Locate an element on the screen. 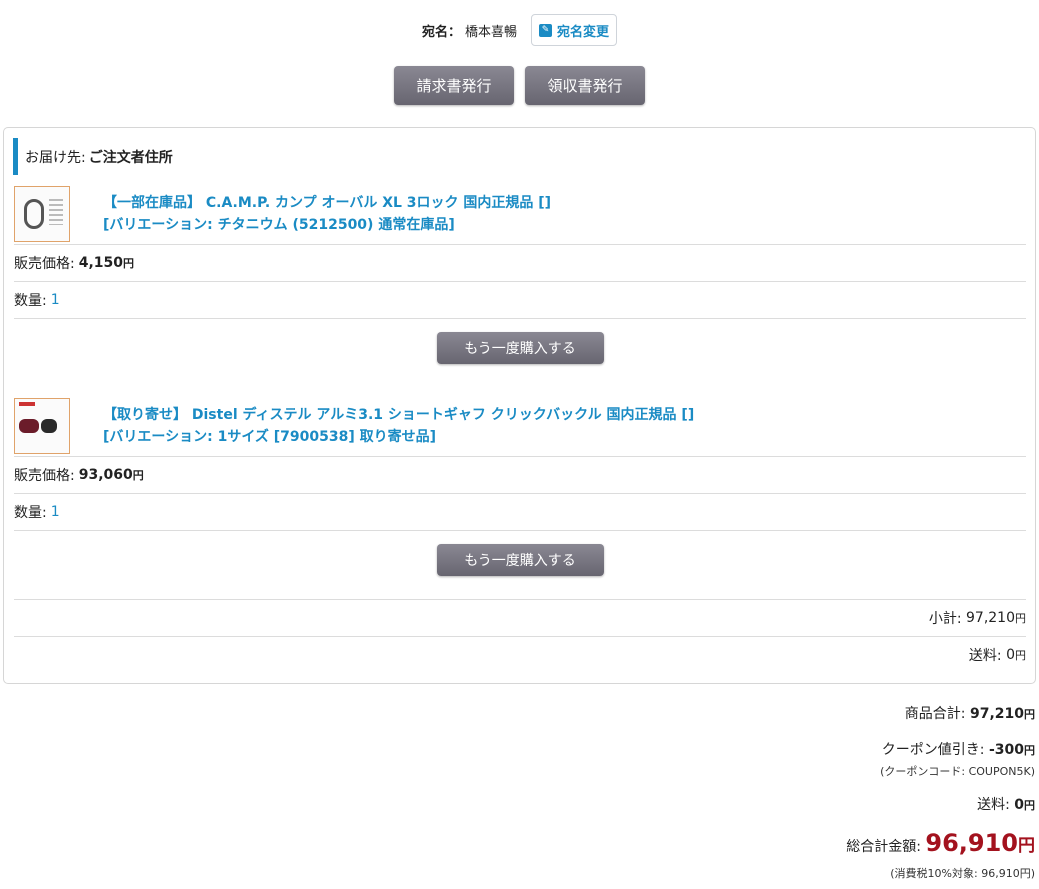 This screenshot has width=1039, height=889. coupon-row: クーポン値引き: -300円 is located at coordinates (958, 749).